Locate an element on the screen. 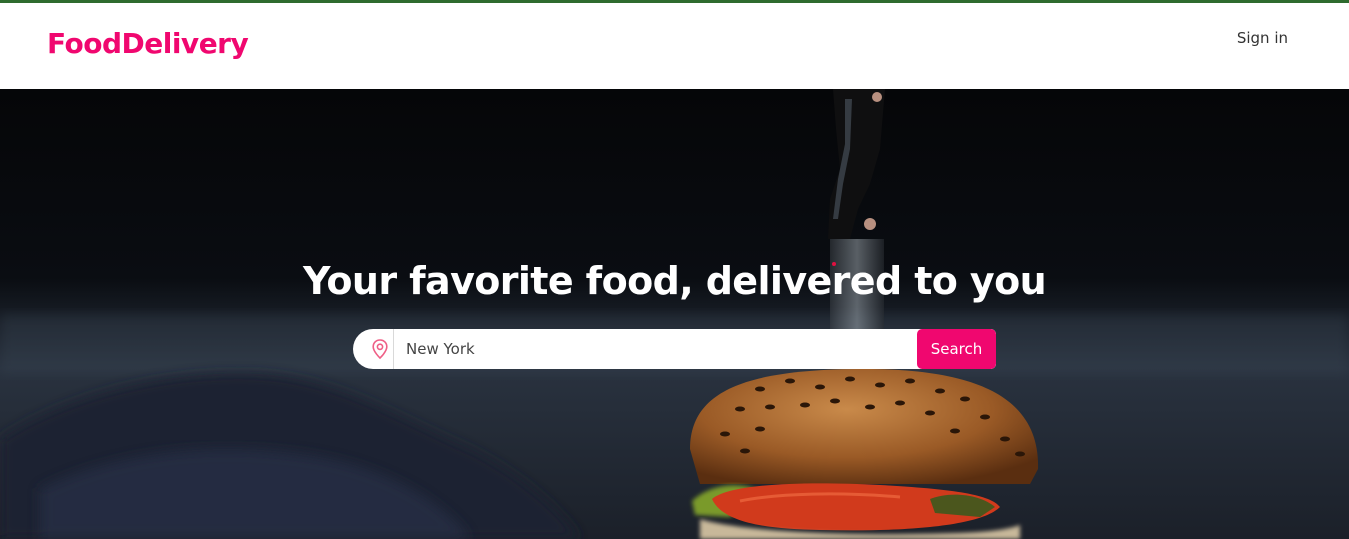 This screenshot has width=1349, height=539. sign-in-link: Sign in is located at coordinates (1262, 38).